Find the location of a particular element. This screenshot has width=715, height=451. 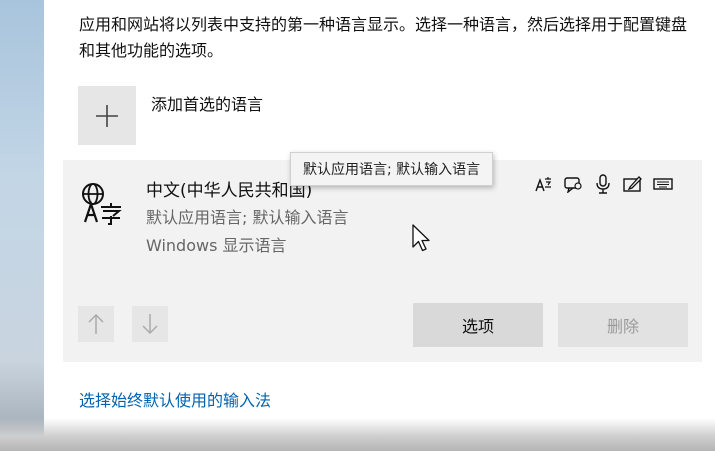

arrow-up-icon is located at coordinates (96, 323).